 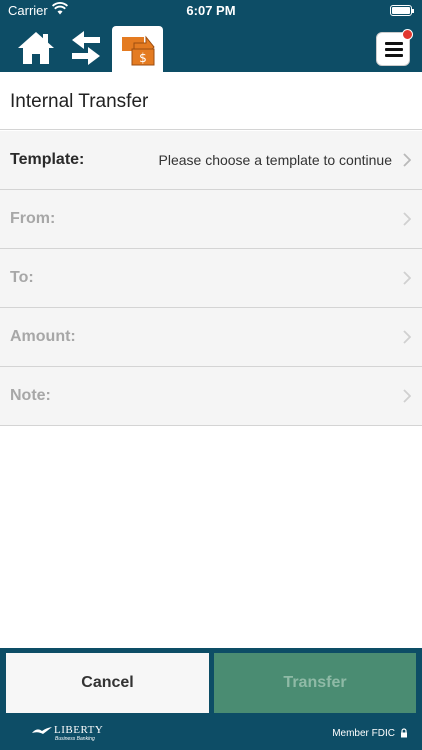 I want to click on brand-name: LIBERTY, so click(x=79, y=730).